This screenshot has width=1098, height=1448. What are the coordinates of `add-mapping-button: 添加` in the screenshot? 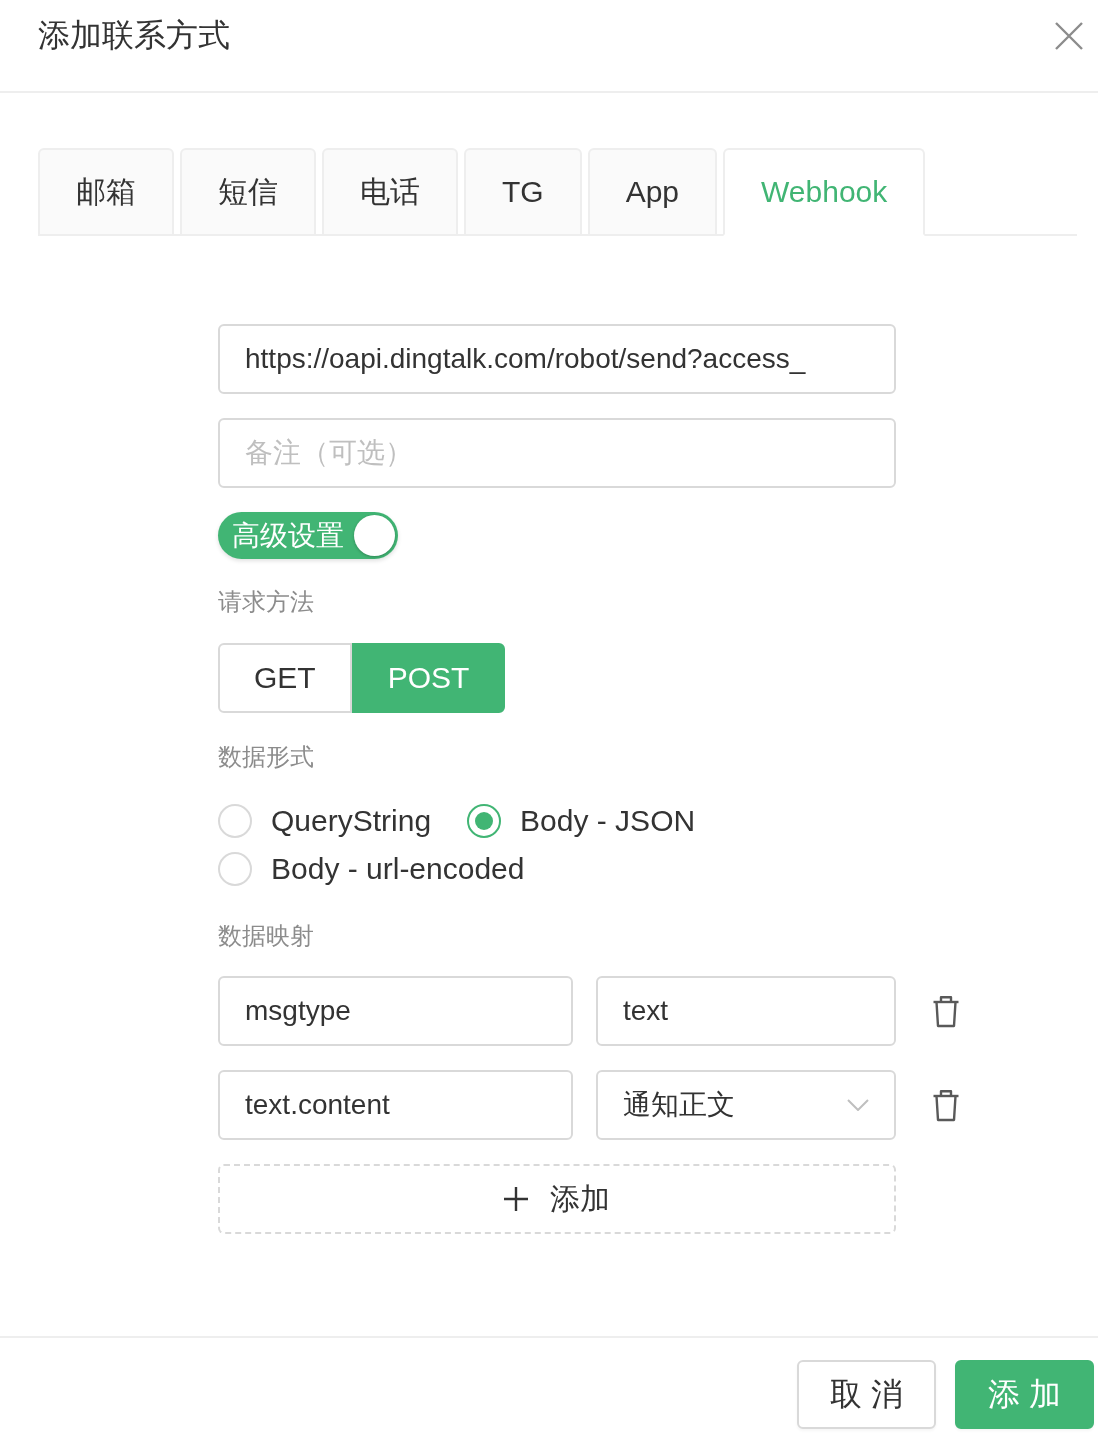 It's located at (557, 1199).